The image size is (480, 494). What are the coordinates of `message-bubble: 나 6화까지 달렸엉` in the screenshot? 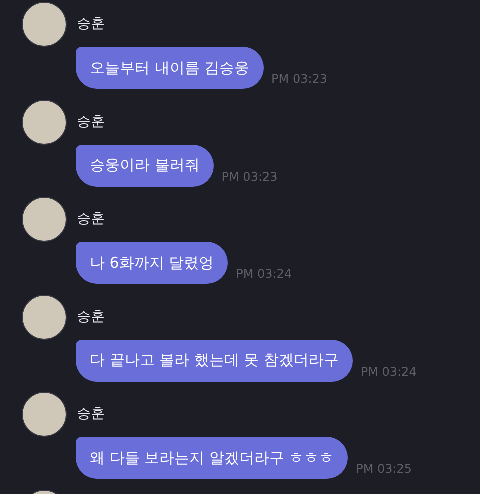 It's located at (152, 263).